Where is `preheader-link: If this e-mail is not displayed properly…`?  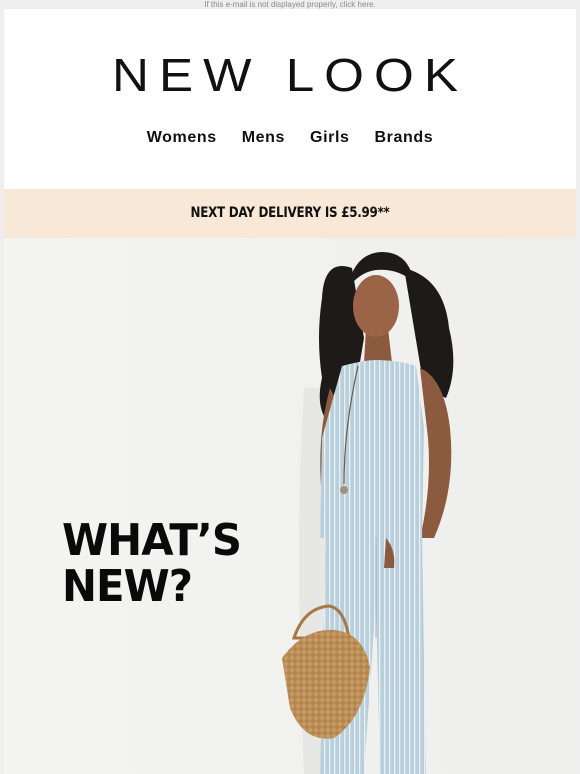
preheader-link: If this e-mail is not displayed properly… is located at coordinates (290, 4).